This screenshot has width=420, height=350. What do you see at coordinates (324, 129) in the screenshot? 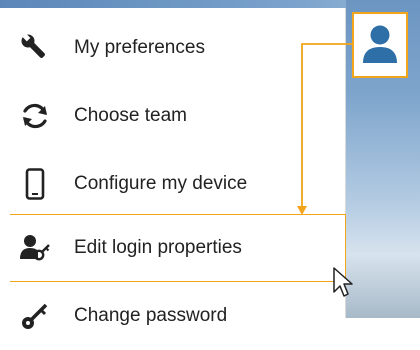
I see `callout-connector` at bounding box center [324, 129].